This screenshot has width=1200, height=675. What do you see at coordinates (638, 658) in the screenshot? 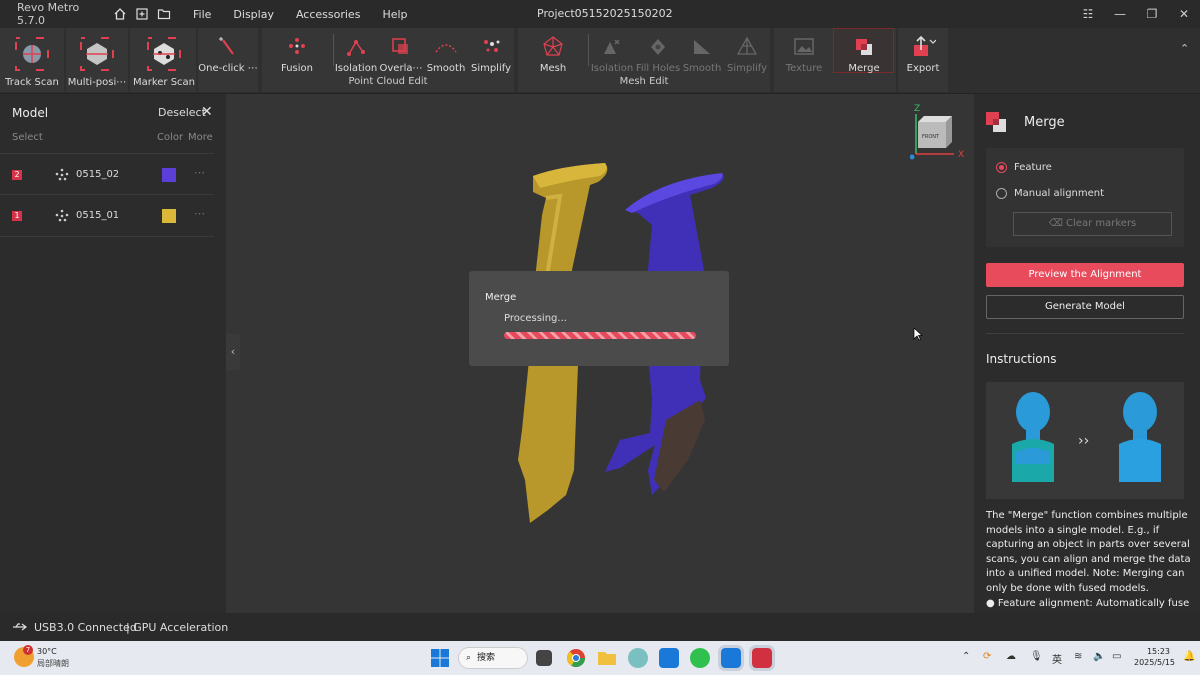
I see `app-icon` at bounding box center [638, 658].